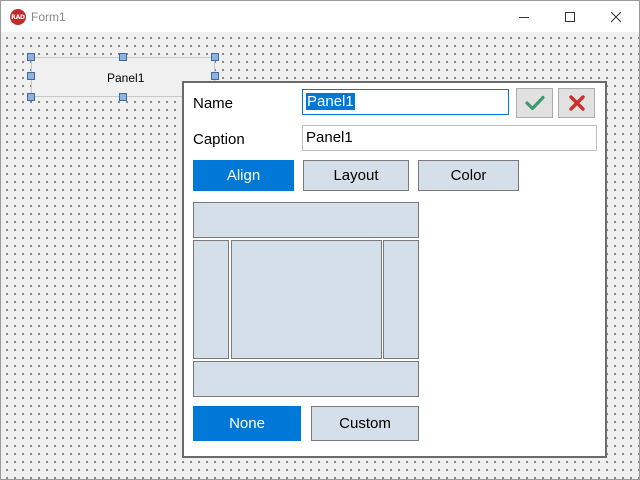 The height and width of the screenshot is (480, 640). Describe the element at coordinates (320, 16) in the screenshot. I see `title-bar: RAD Form1` at that location.